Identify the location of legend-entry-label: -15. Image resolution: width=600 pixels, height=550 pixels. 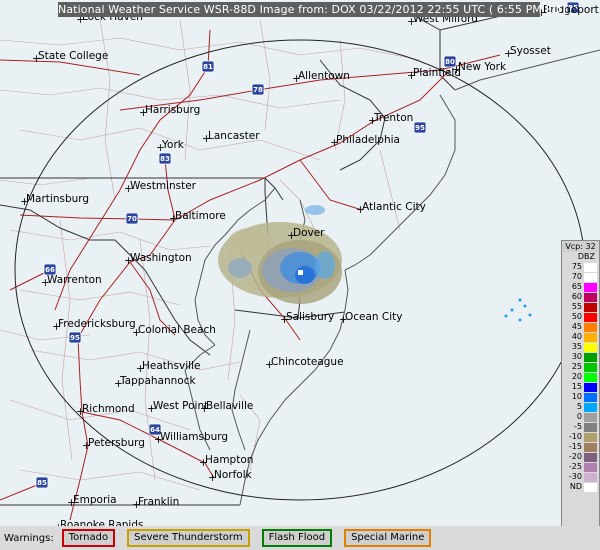
(575, 446).